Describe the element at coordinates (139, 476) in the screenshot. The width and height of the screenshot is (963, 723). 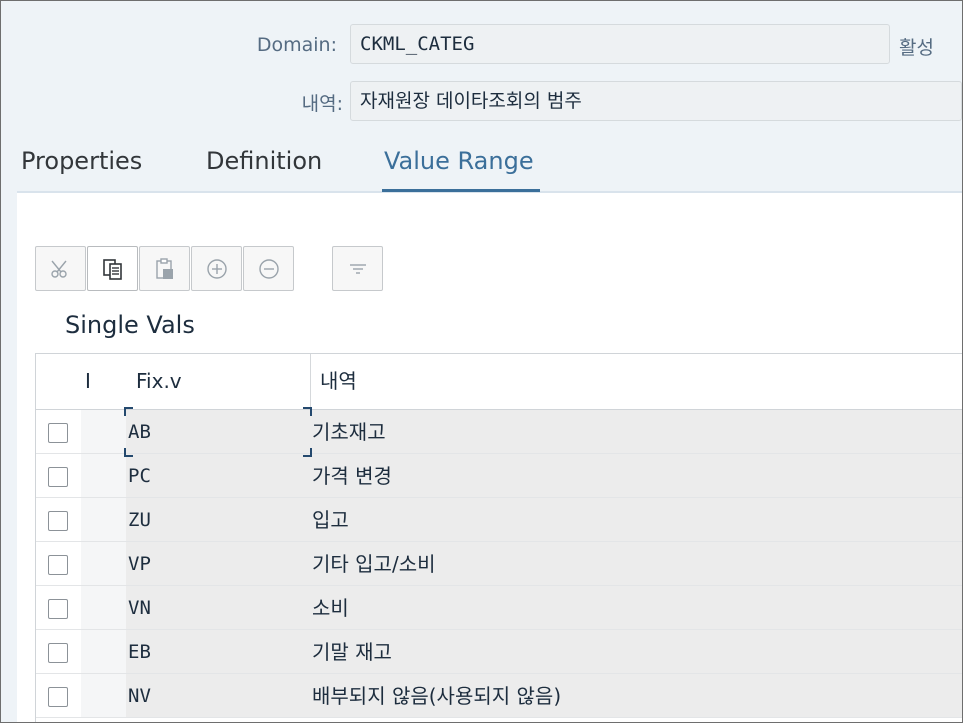
I see `fix-value-text: PC` at that location.